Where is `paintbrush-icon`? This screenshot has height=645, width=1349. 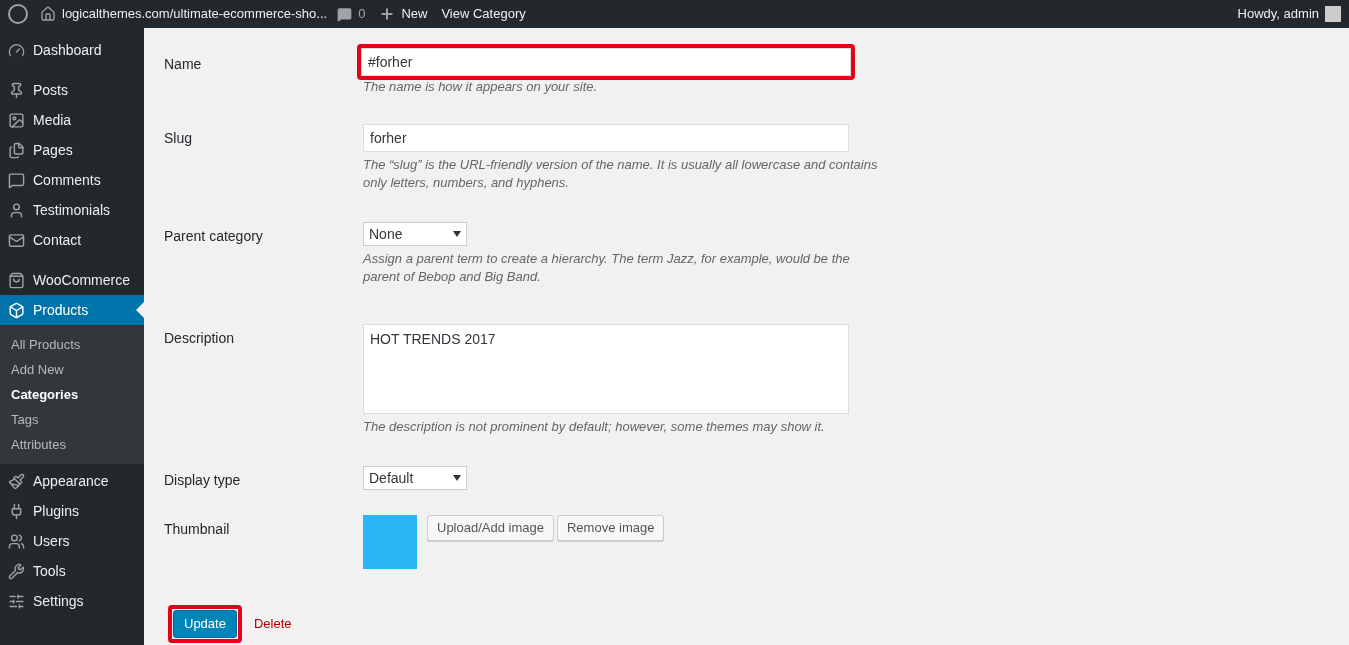 paintbrush-icon is located at coordinates (16, 481).